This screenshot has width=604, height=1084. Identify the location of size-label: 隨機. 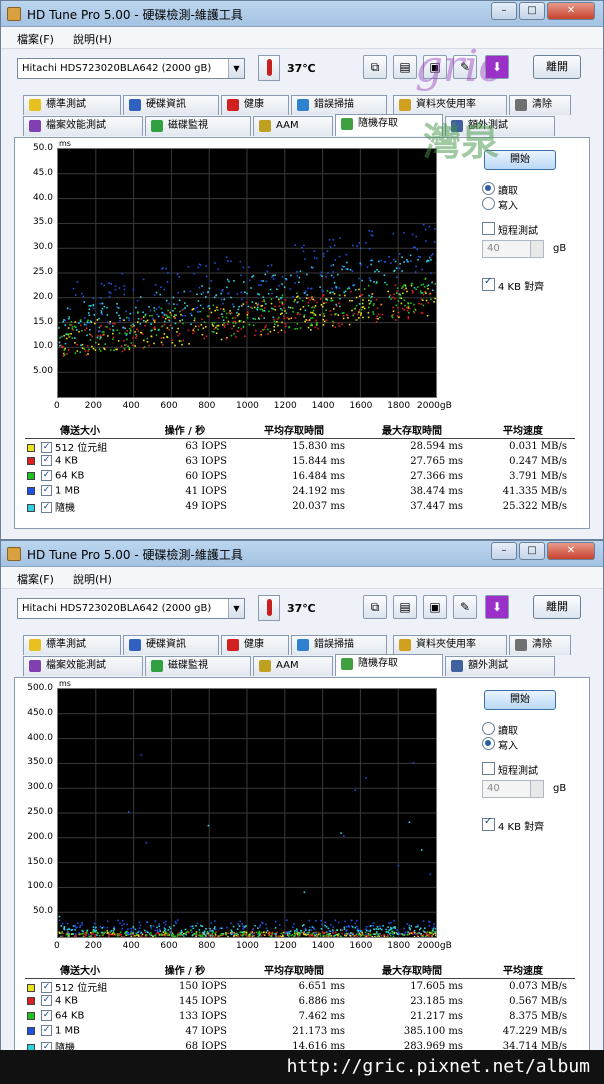
(65, 508).